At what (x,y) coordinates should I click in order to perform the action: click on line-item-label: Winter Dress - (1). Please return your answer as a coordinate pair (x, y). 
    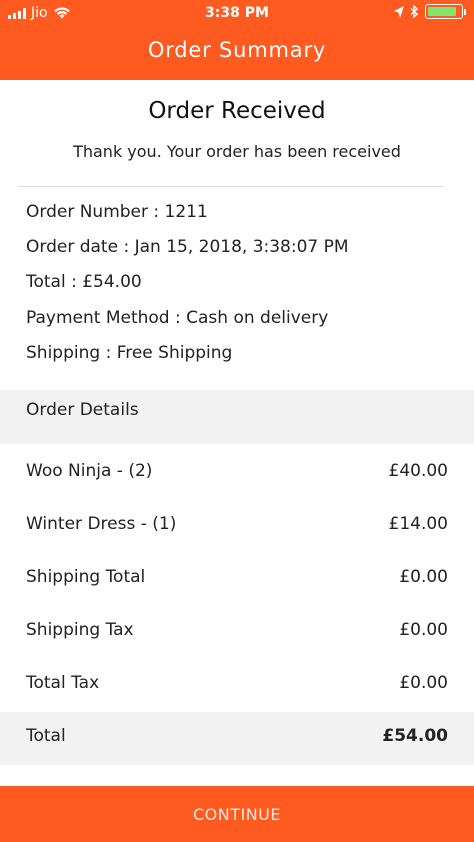
    Looking at the image, I should click on (101, 524).